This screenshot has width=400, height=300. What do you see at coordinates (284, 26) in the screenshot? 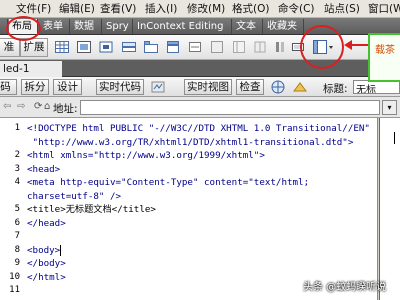
I see `tab-favorites: 收藏夹` at bounding box center [284, 26].